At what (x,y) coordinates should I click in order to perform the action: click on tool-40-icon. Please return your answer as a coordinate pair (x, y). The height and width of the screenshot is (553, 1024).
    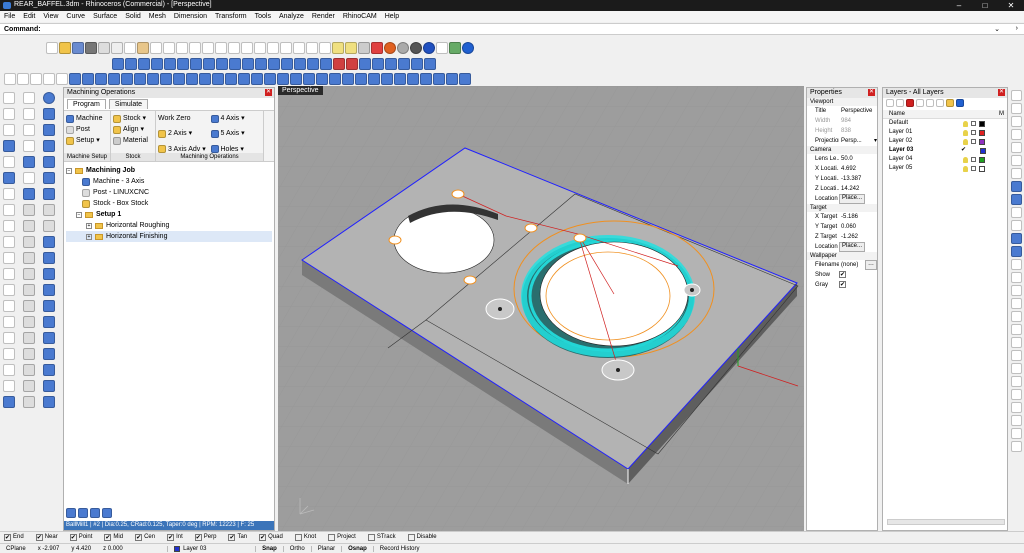
    Looking at the image, I should click on (9, 306).